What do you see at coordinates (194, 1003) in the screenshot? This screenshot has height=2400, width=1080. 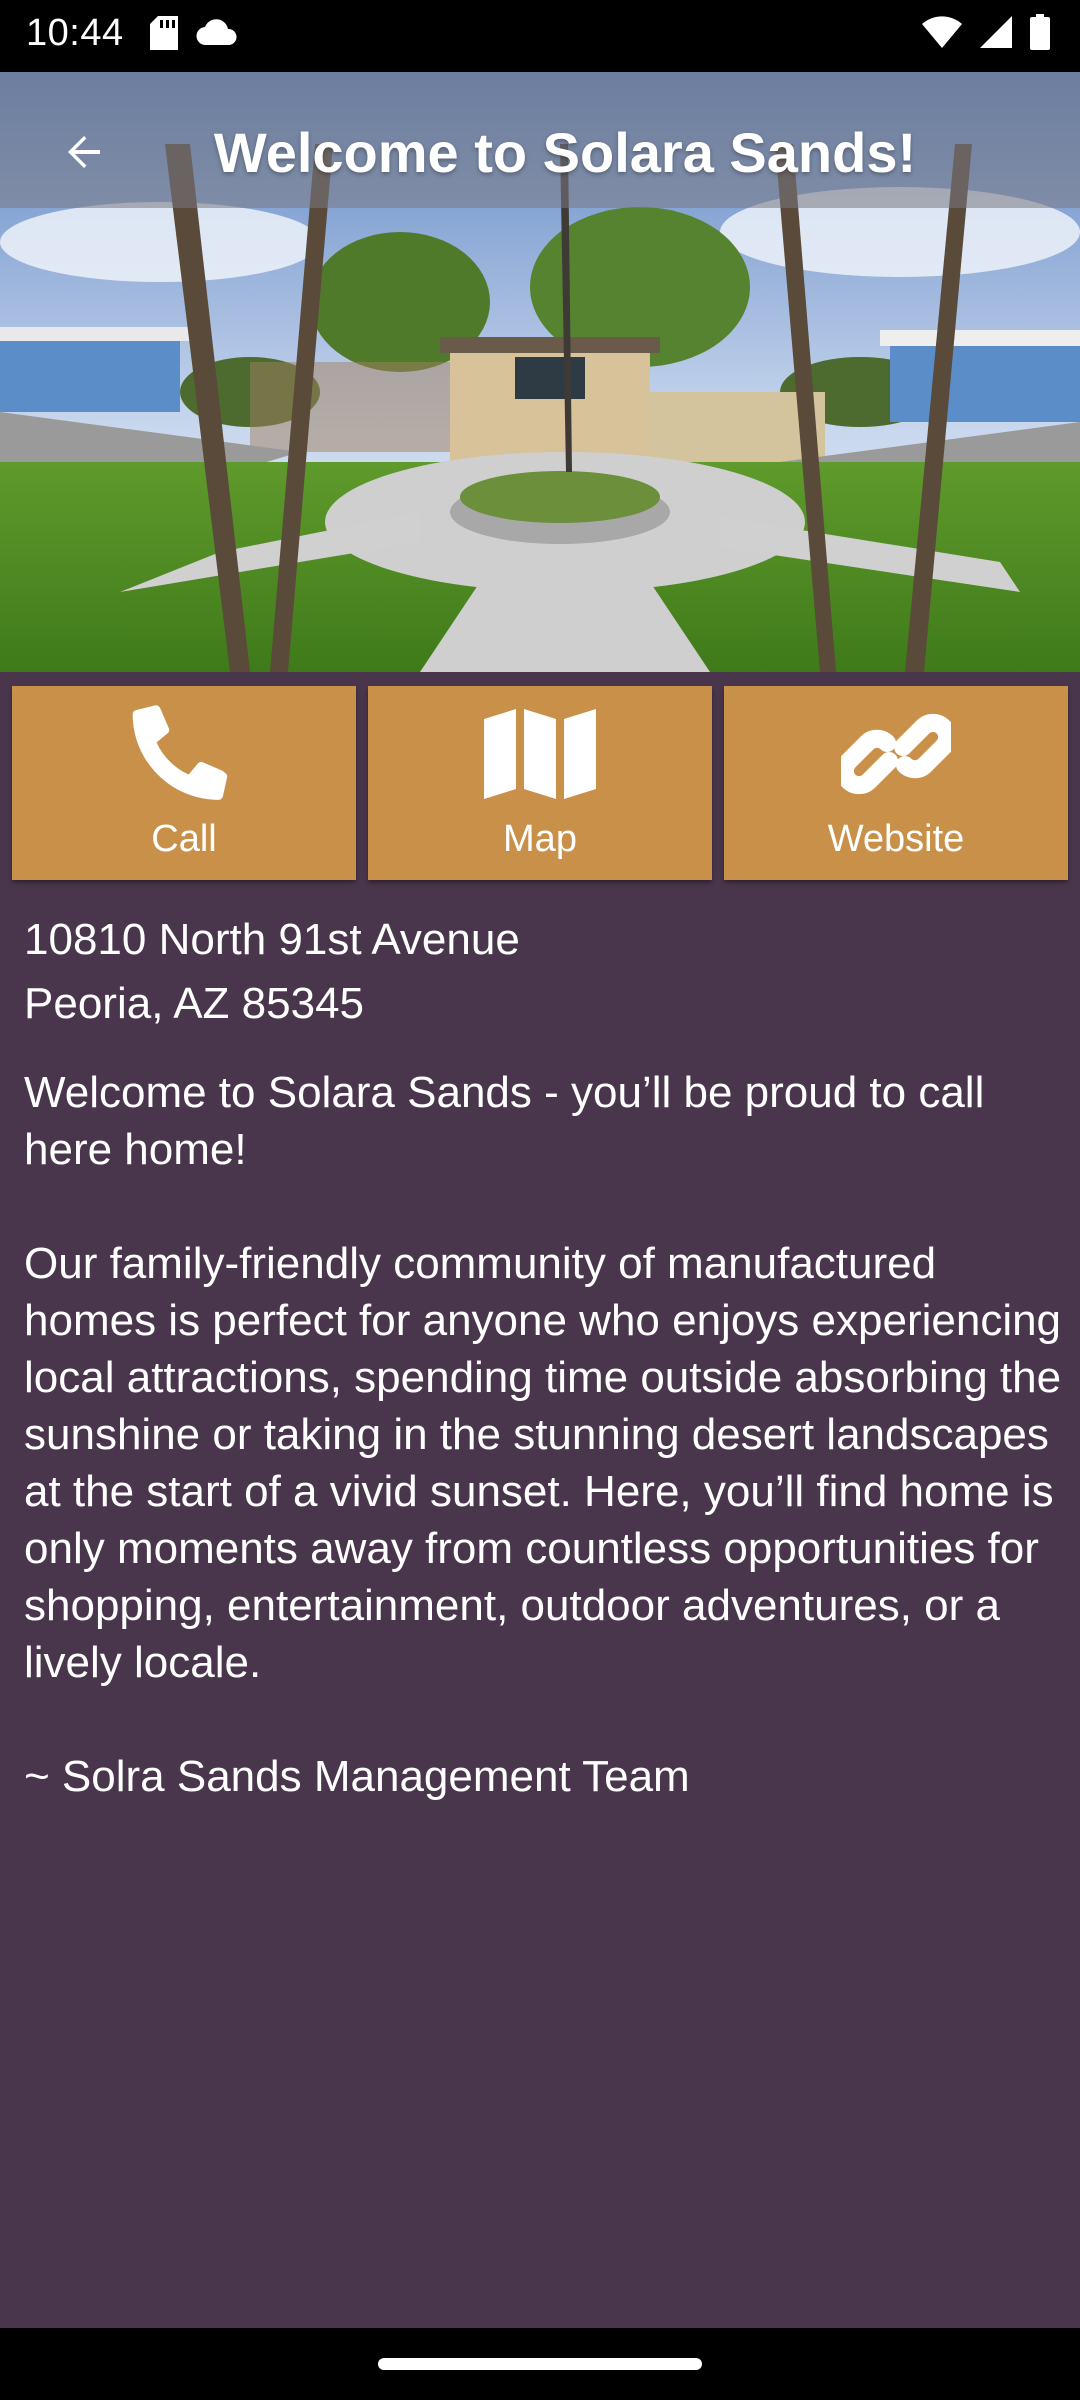 I see `address-line-2: Peoria, AZ 85345` at bounding box center [194, 1003].